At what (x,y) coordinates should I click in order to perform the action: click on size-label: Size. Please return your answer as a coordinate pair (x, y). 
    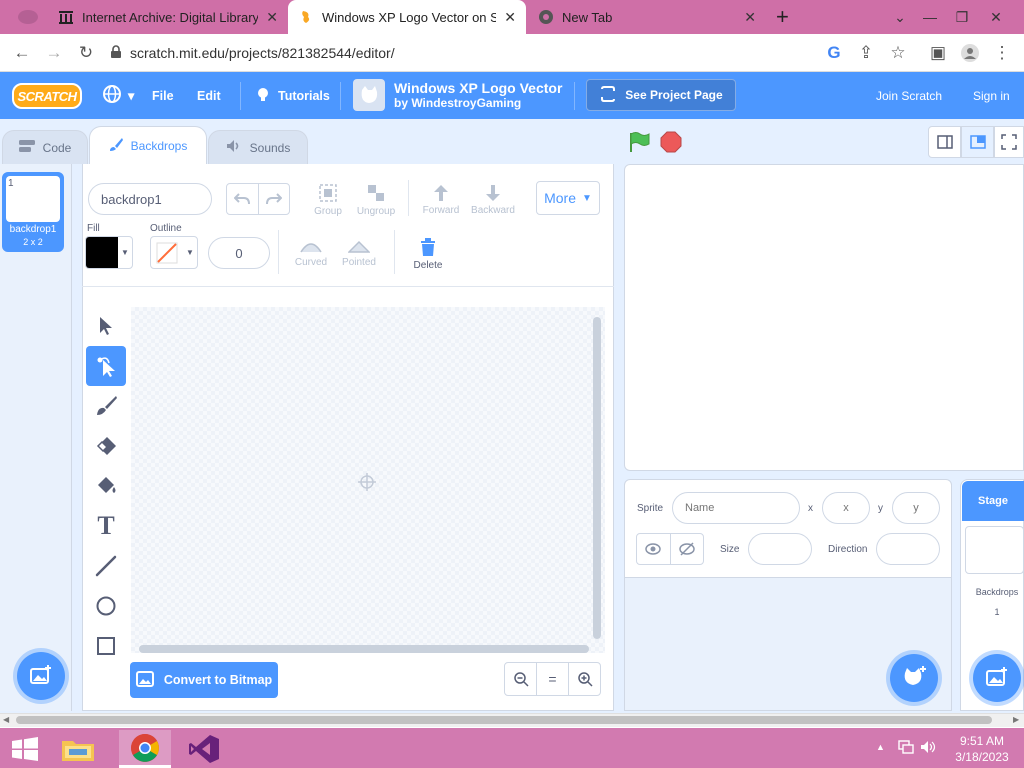
    Looking at the image, I should click on (730, 549).